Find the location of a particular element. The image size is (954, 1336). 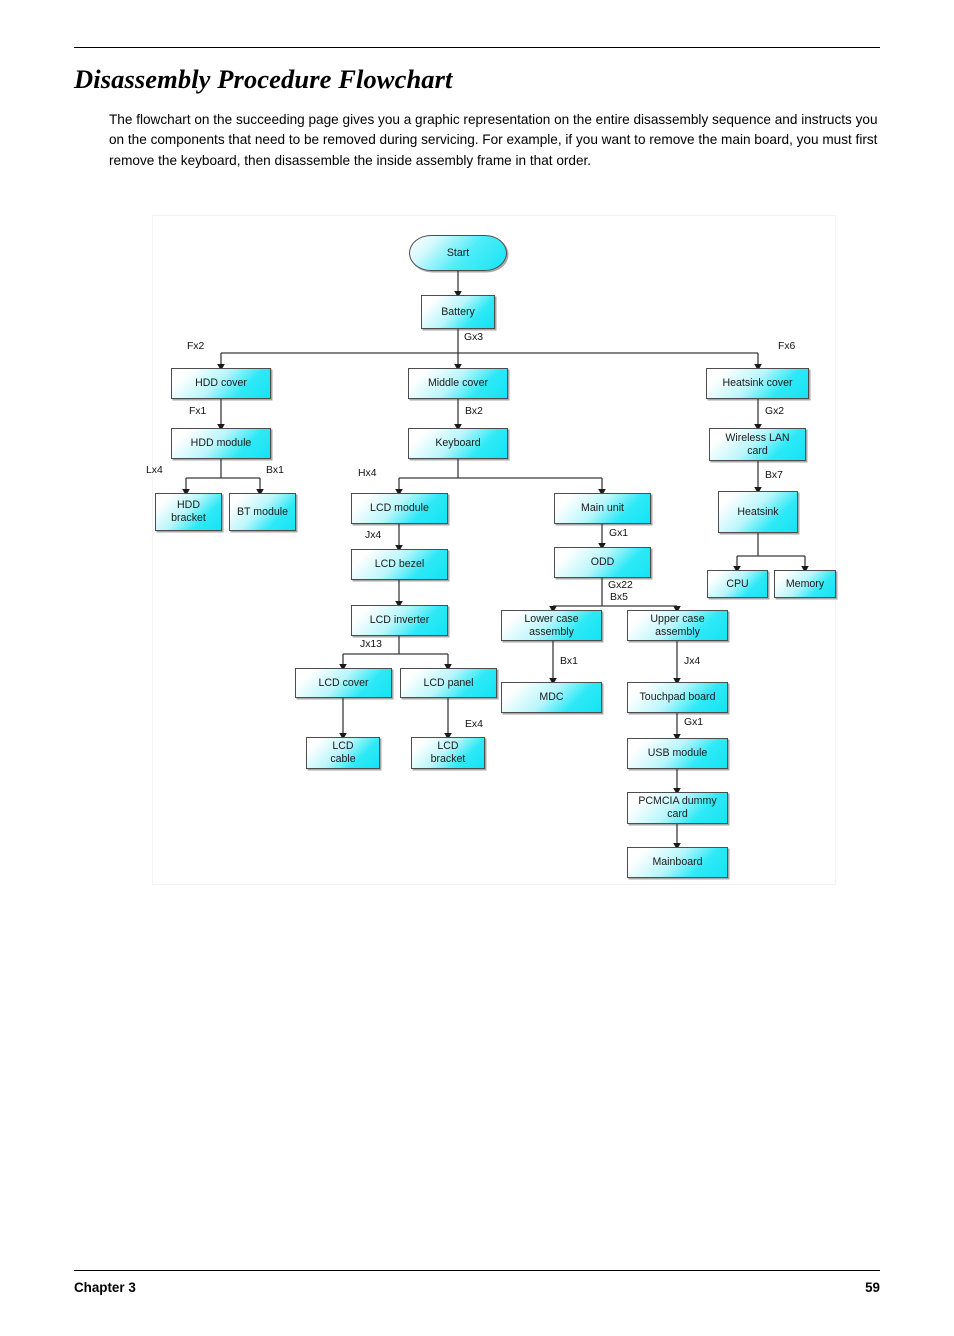

edge-label-gx1-odd: Gx1 is located at coordinates (619, 533).